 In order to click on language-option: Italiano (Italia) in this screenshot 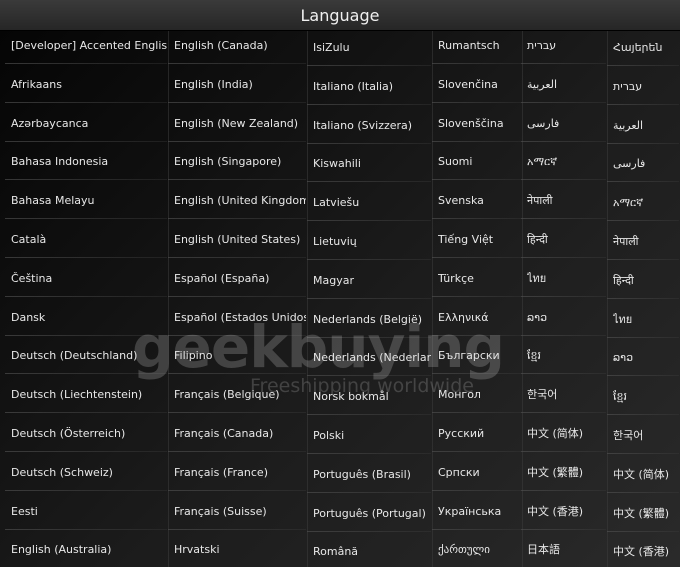, I will do `click(372, 87)`.